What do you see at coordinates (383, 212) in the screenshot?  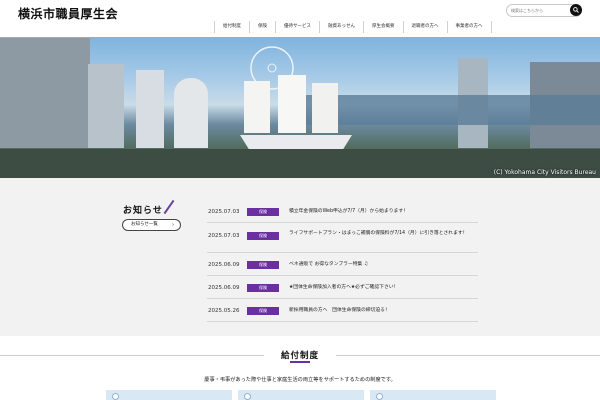 I see `news-text: 積立年金保険のWeb申込が7/7（月）から始まります！` at bounding box center [383, 212].